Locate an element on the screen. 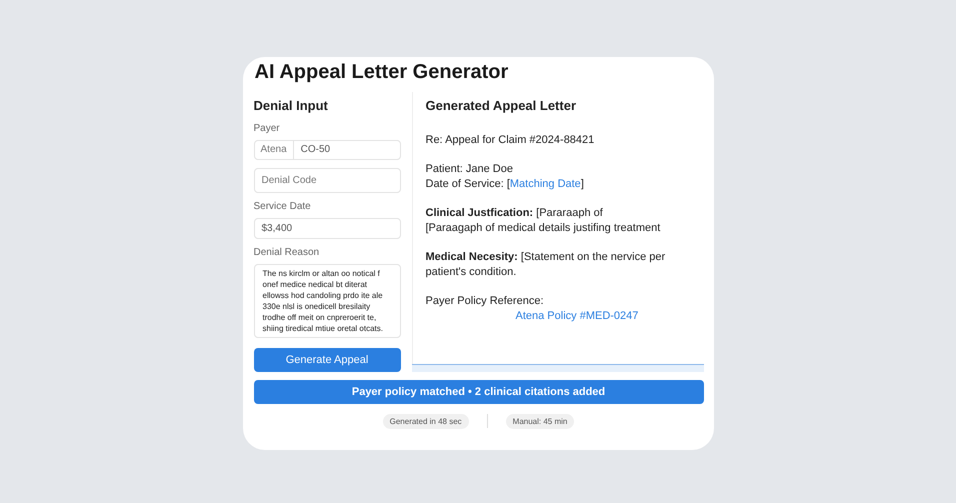  field-label: Denial Reason is located at coordinates (287, 252).